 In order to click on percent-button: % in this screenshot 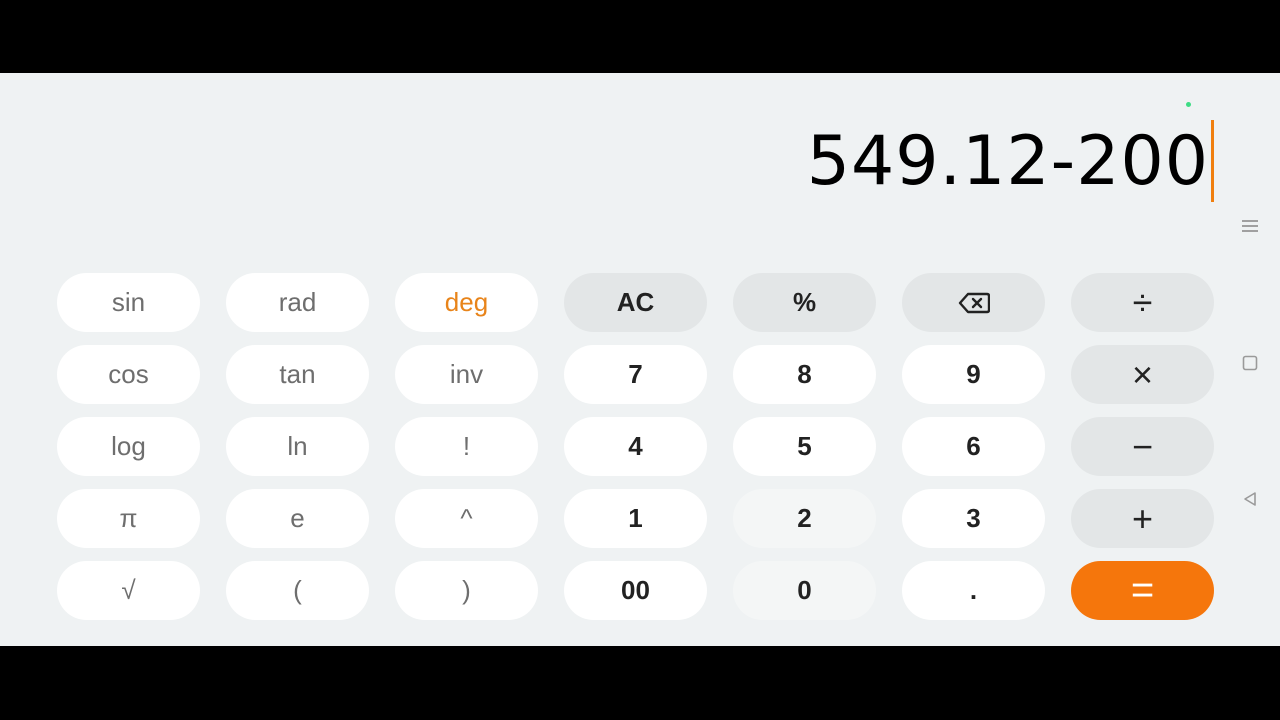, I will do `click(804, 302)`.